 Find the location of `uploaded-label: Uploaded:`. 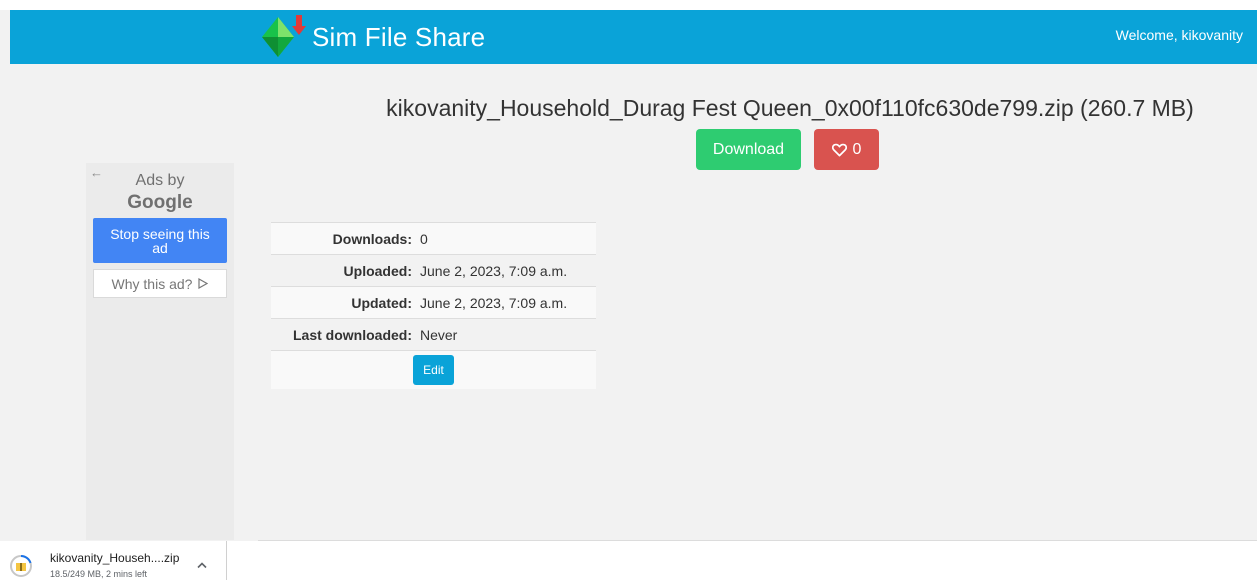

uploaded-label: Uploaded: is located at coordinates (343, 270).